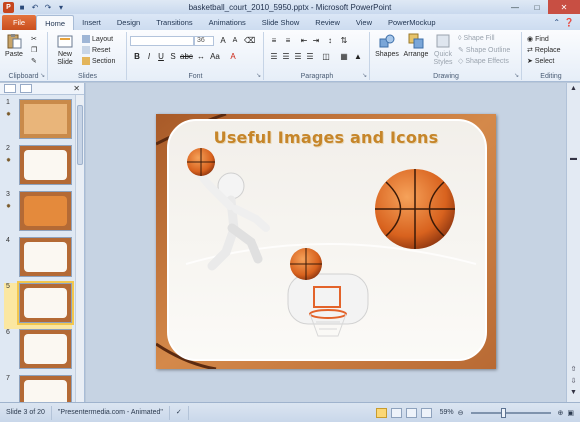 Image resolution: width=580 pixels, height=422 pixels. I want to click on bullets-icon: ≡, so click(274, 41).